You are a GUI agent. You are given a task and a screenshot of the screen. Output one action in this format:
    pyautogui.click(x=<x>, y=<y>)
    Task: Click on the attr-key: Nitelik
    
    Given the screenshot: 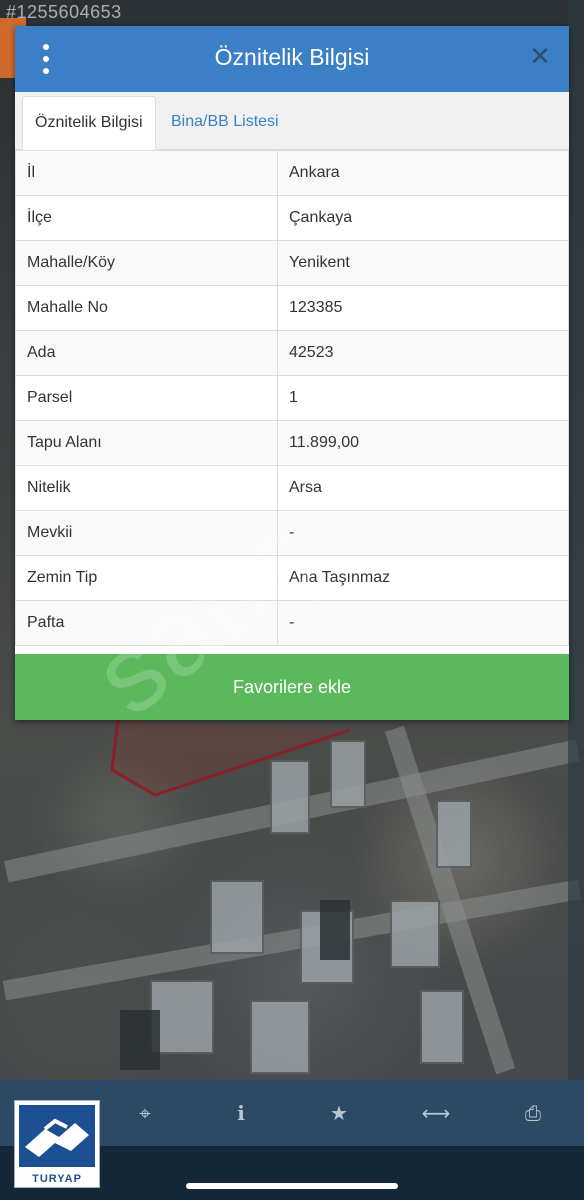 What is the action you would take?
    pyautogui.click(x=146, y=488)
    